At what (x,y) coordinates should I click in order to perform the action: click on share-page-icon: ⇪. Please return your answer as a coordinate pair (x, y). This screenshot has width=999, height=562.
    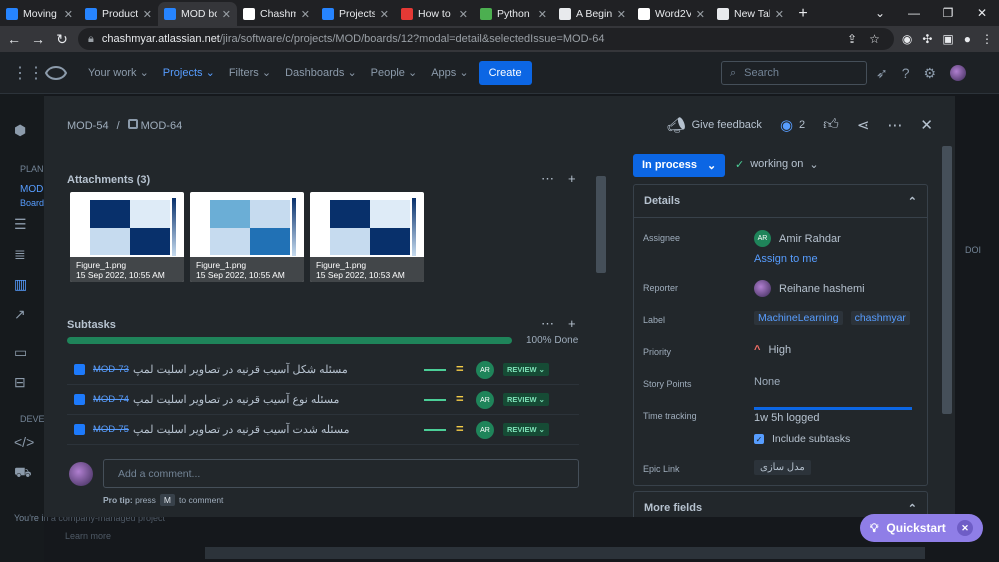
    Looking at the image, I should click on (852, 39).